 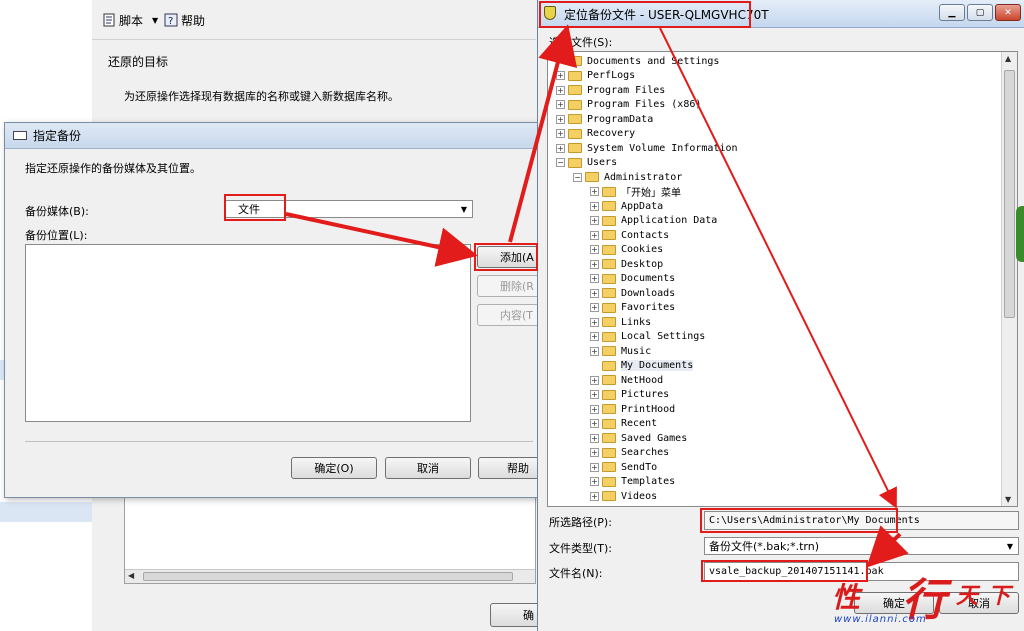 I want to click on tree-item: + Downloads, so click(x=632, y=293).